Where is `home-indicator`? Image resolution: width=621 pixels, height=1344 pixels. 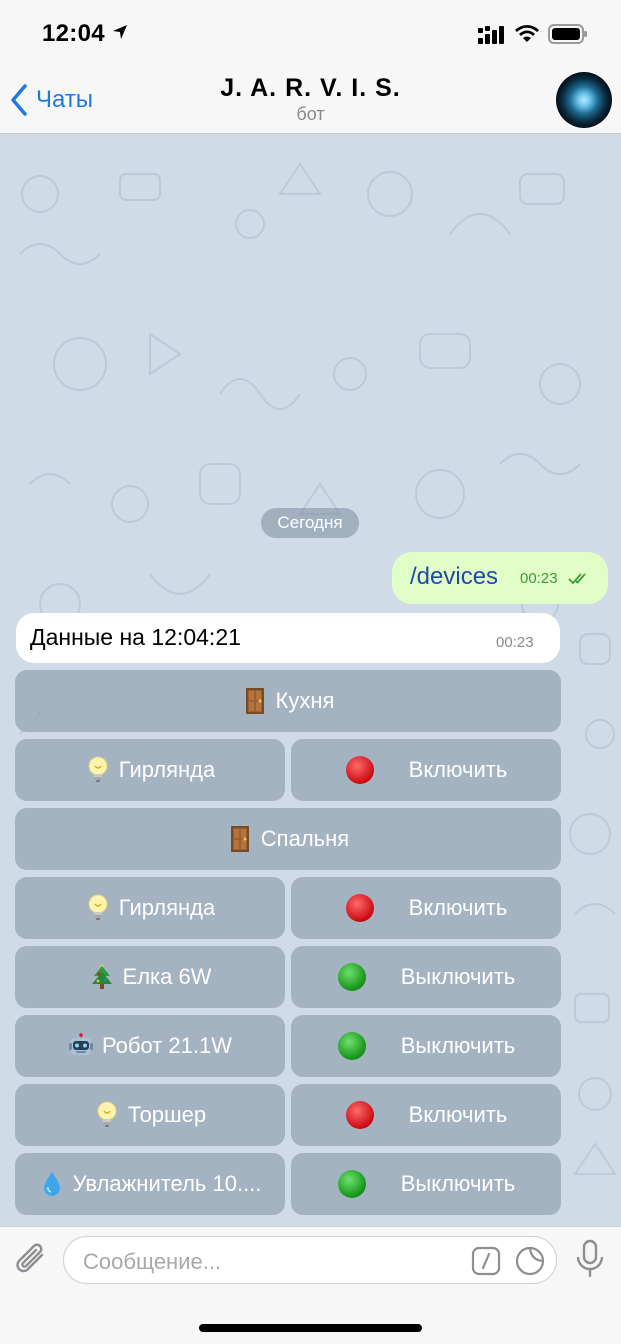
home-indicator is located at coordinates (310, 1328).